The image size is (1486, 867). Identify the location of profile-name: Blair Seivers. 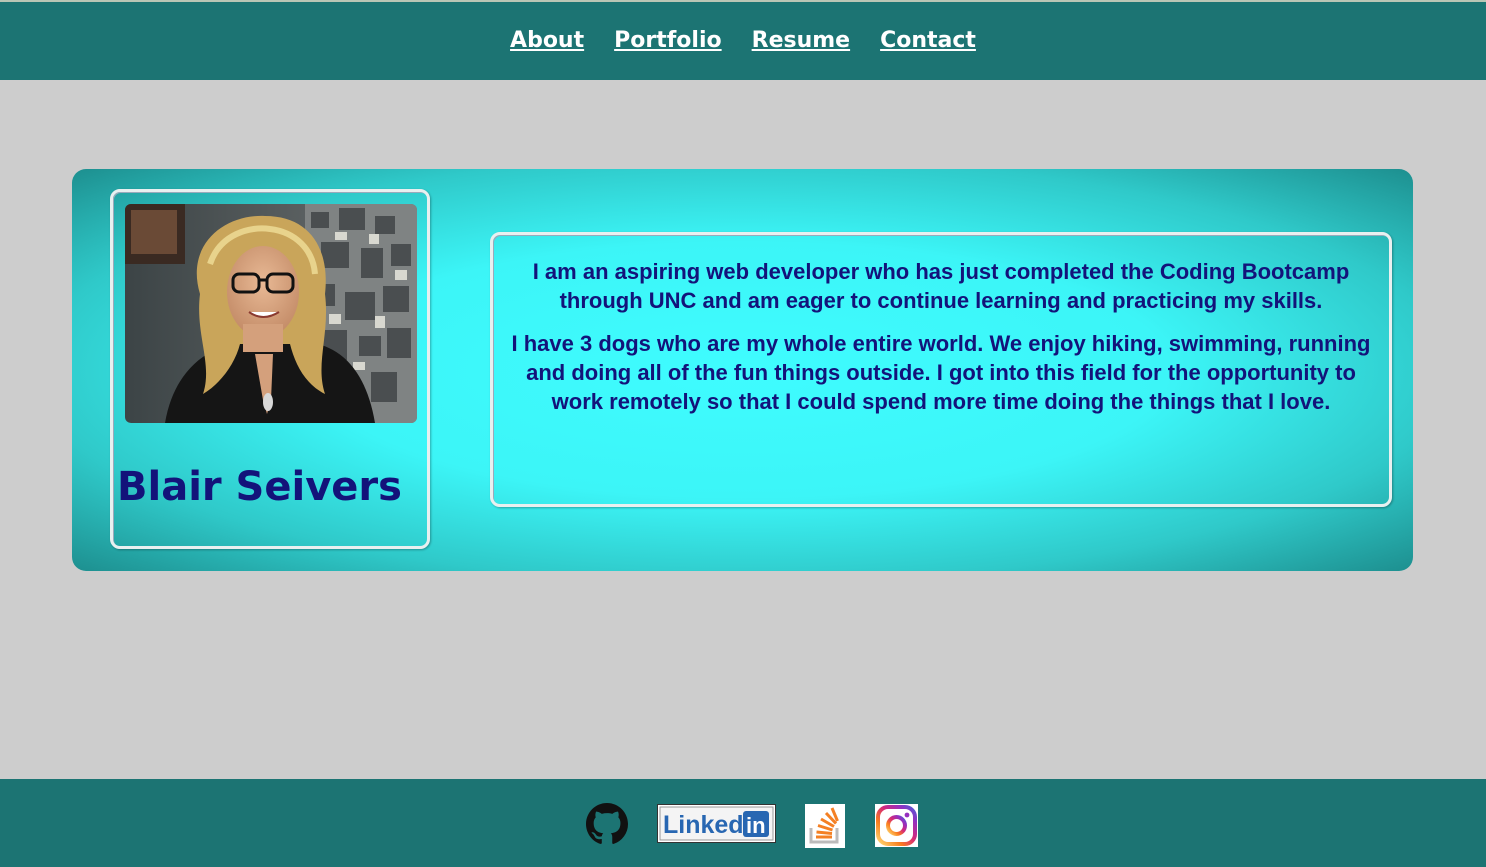
(259, 487).